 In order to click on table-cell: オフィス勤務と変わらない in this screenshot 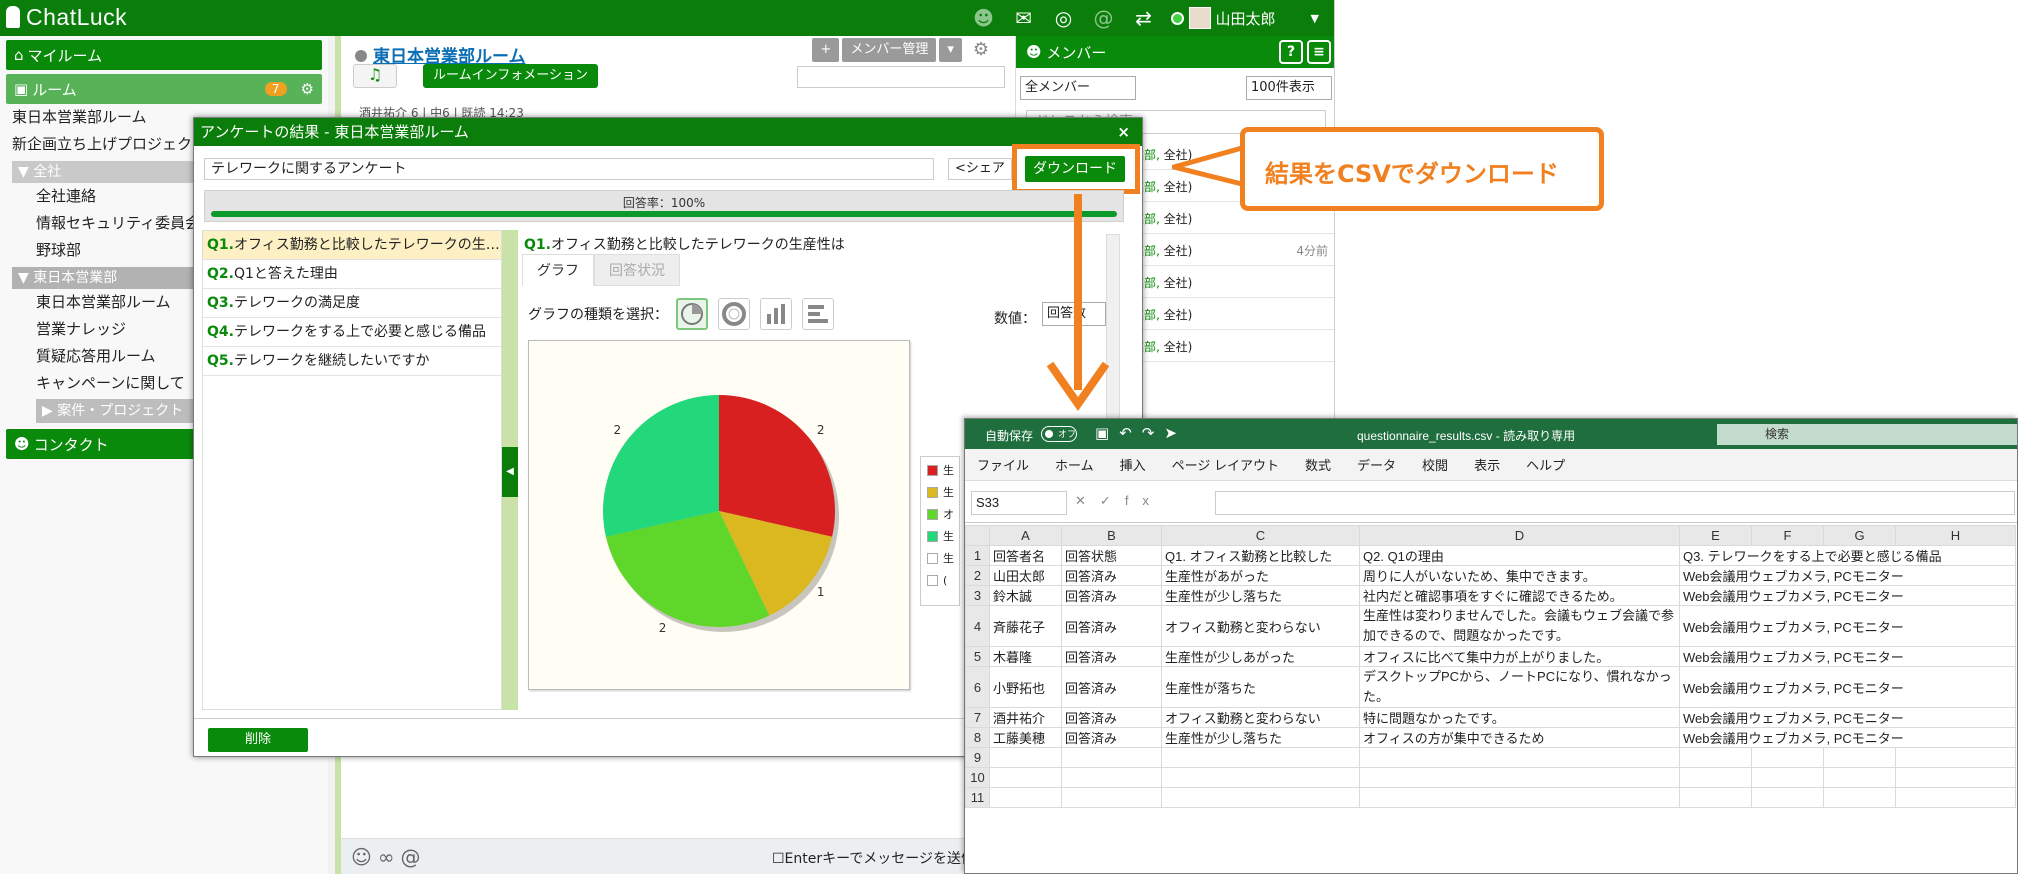, I will do `click(1260, 717)`.